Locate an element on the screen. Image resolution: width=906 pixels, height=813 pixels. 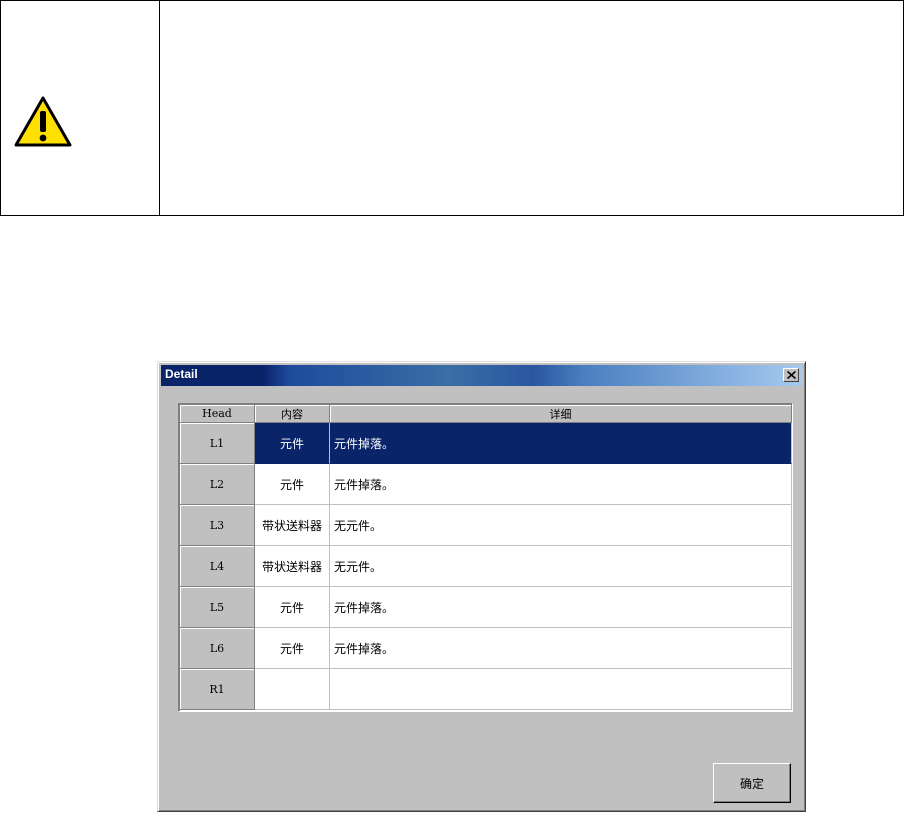
table-row: L4 带状送料器 无元件。 is located at coordinates (486, 566).